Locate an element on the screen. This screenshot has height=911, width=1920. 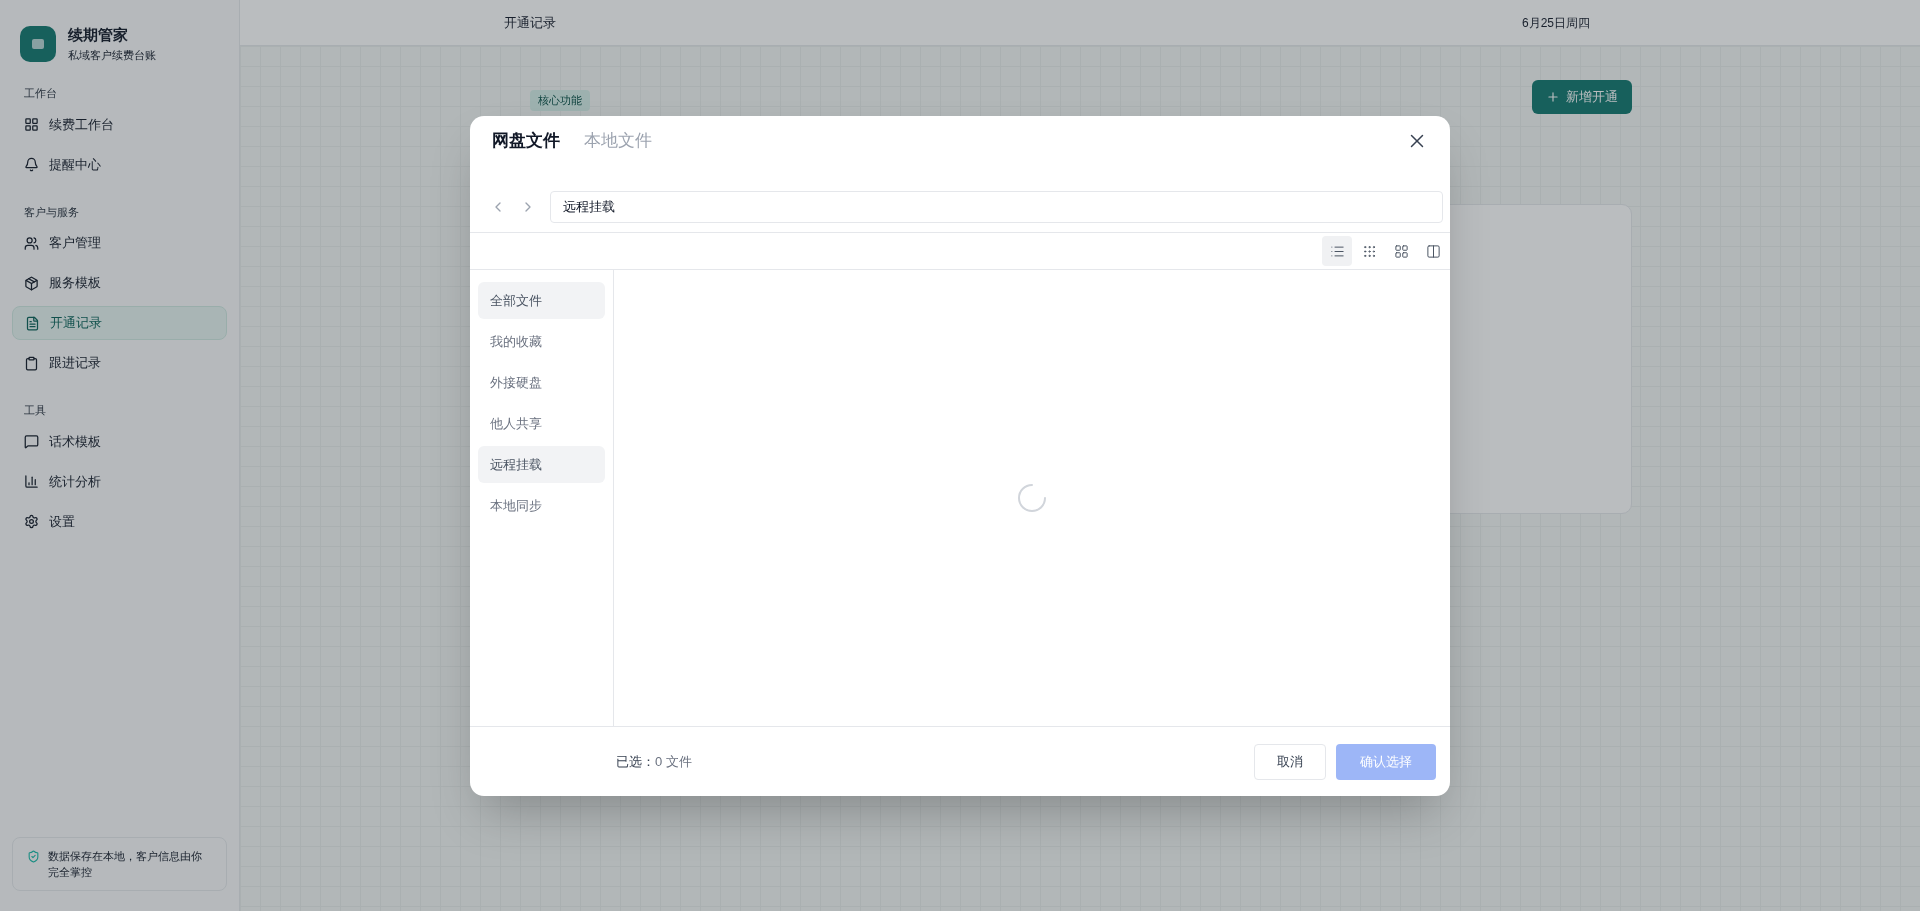
nav-item: 设置 is located at coordinates (119, 521).